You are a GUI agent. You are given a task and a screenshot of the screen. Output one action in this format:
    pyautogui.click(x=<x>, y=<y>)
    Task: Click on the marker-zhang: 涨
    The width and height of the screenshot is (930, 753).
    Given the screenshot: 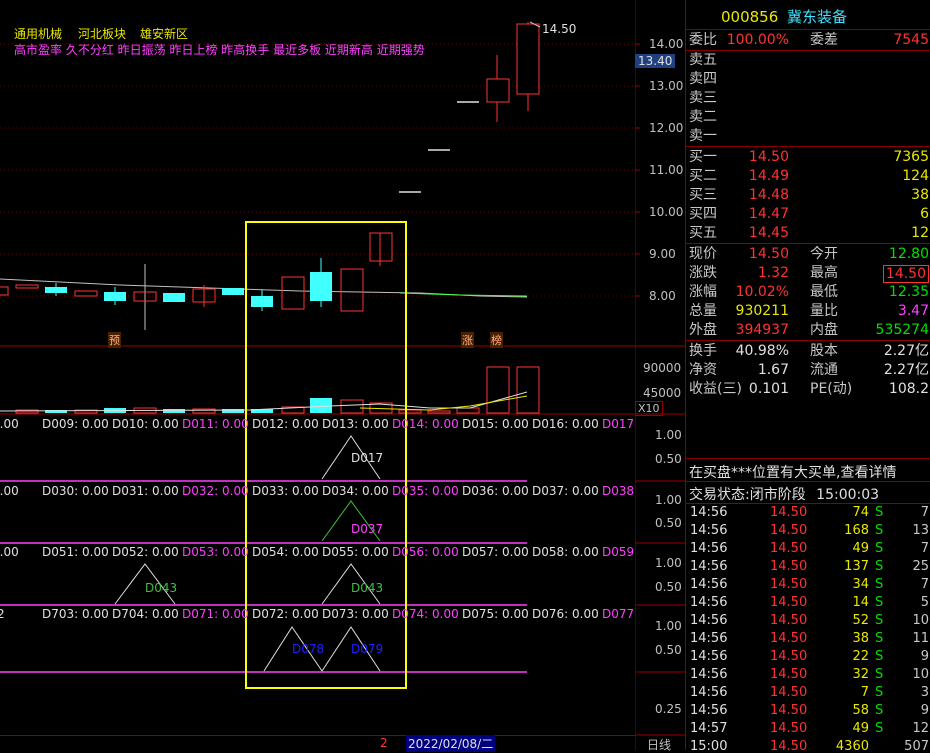 What is the action you would take?
    pyautogui.click(x=467, y=340)
    